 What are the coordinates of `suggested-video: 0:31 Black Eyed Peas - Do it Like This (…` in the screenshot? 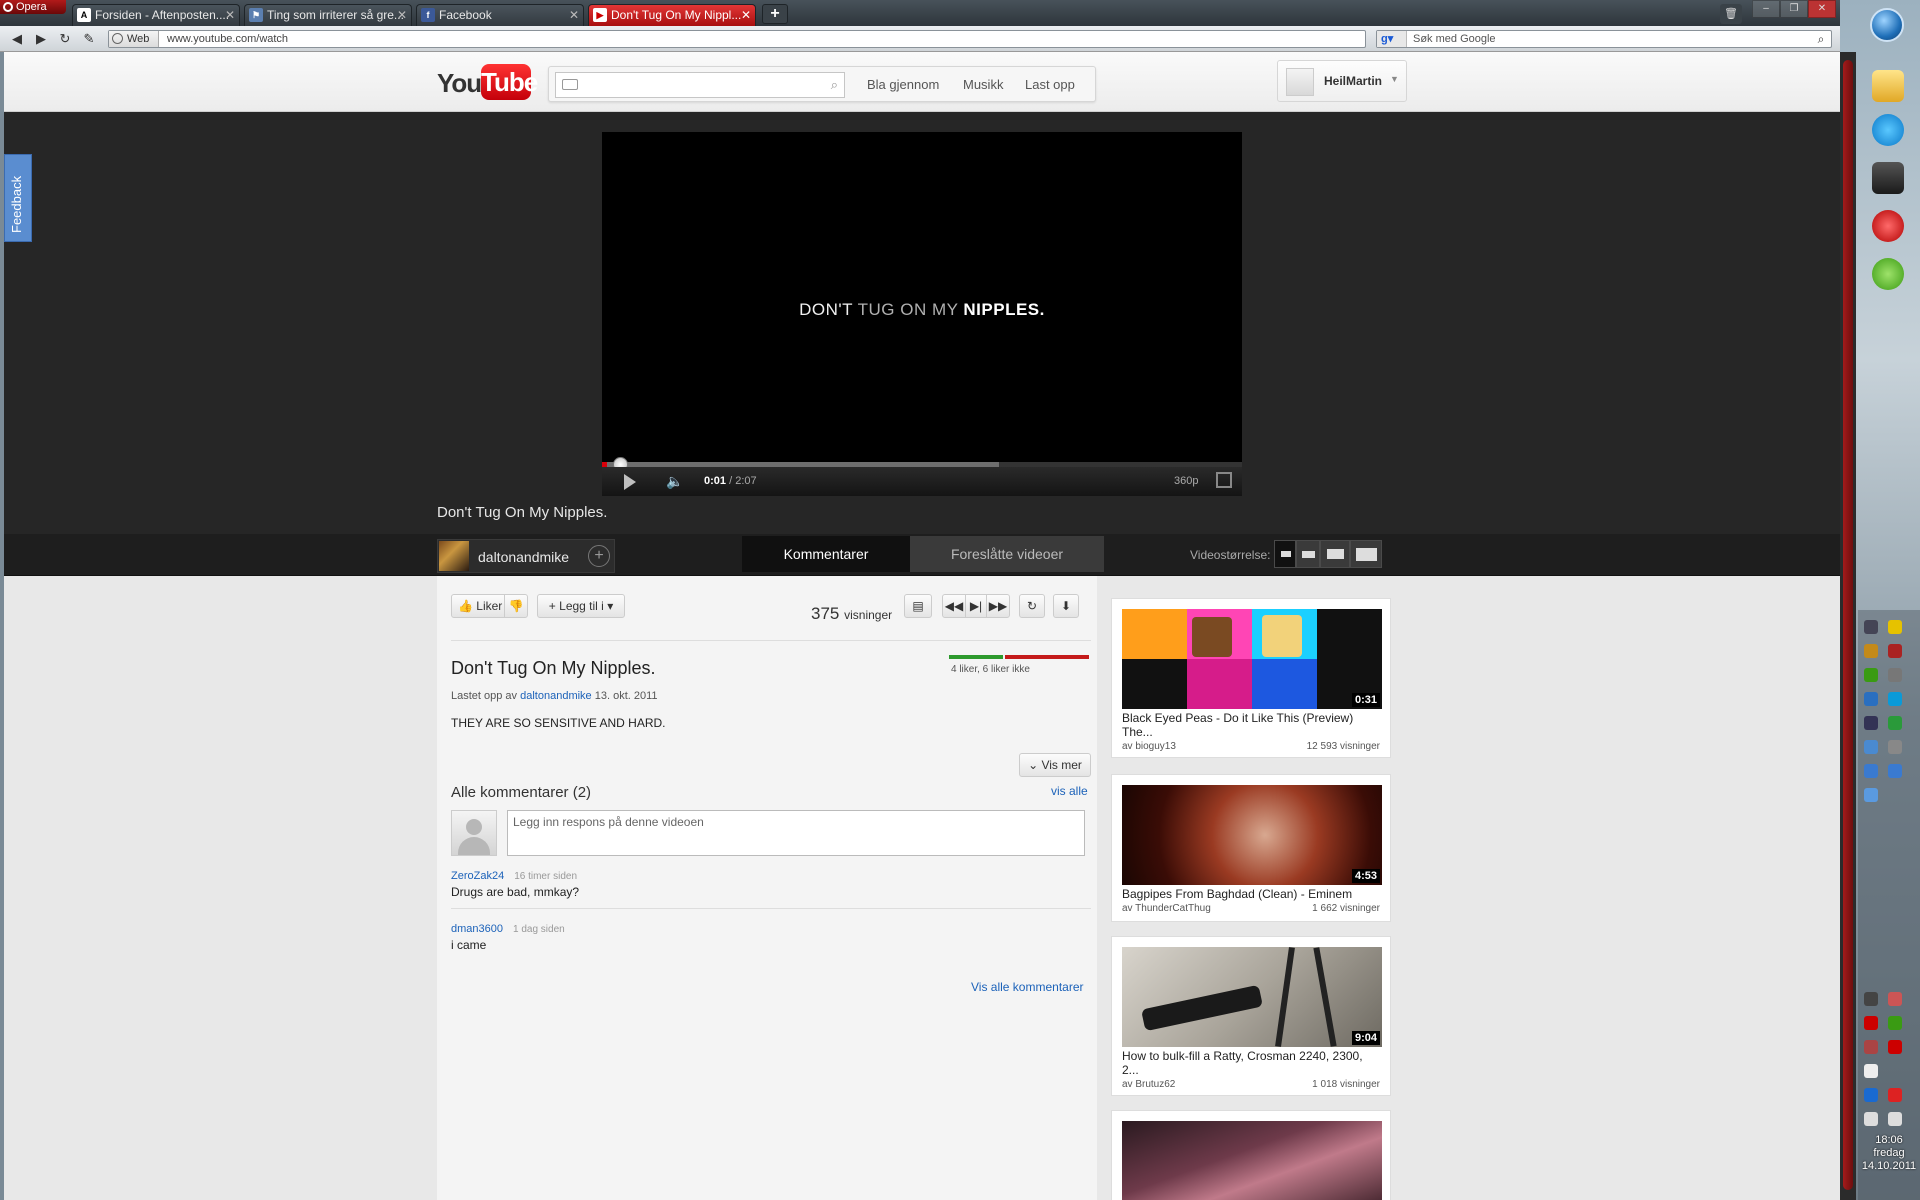 It's located at (1251, 678).